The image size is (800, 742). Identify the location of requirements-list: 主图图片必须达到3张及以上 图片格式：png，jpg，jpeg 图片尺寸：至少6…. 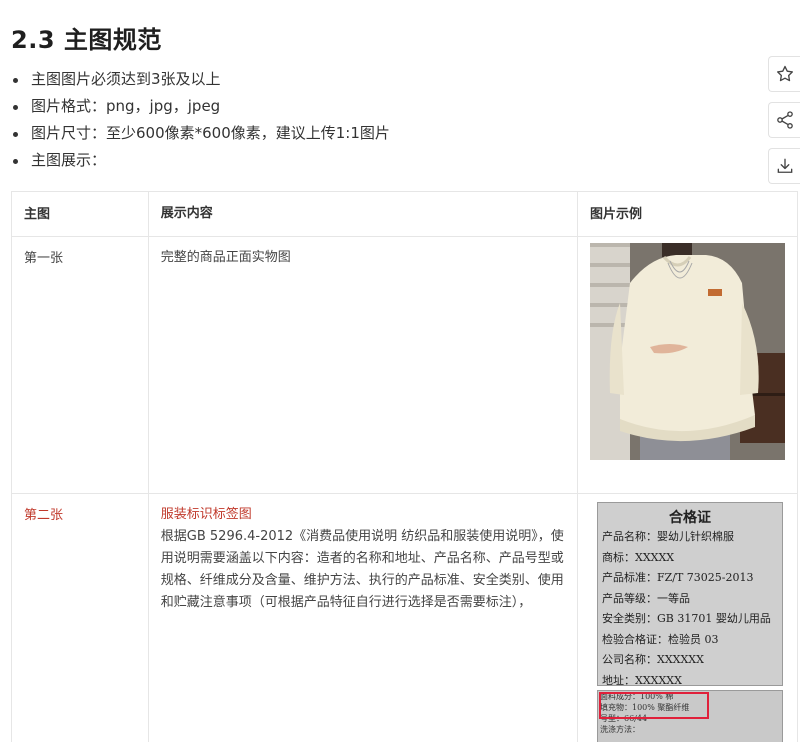
(200, 120).